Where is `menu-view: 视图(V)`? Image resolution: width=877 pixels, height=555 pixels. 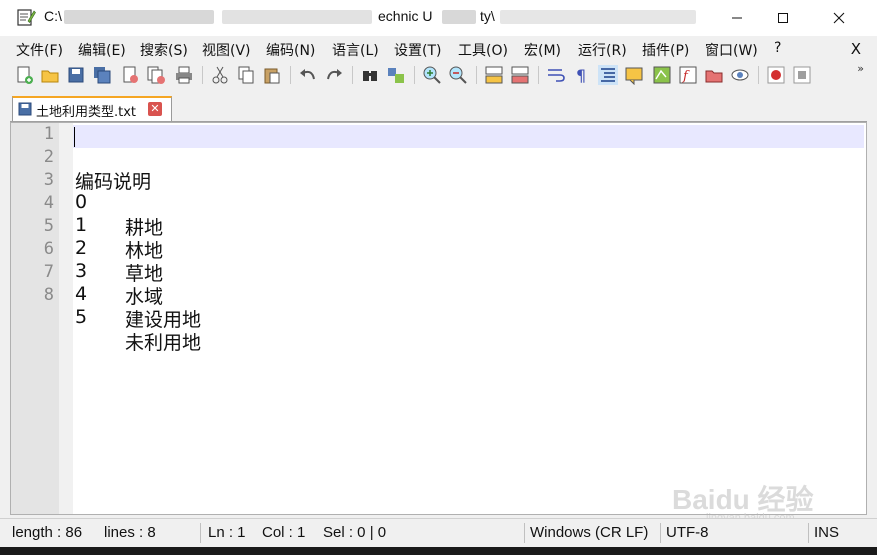
menu-view: 视图(V) is located at coordinates (226, 50).